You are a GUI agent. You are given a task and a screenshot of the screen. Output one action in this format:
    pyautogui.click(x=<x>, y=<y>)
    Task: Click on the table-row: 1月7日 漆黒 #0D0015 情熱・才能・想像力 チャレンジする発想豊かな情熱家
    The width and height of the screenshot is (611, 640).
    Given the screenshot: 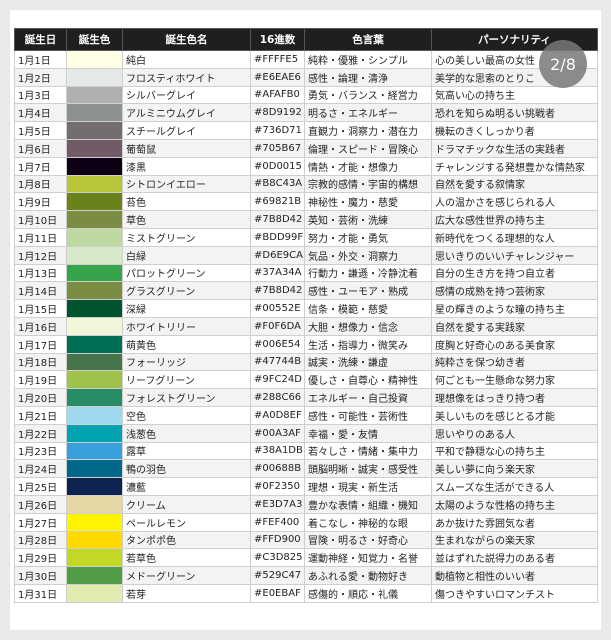 What is the action you would take?
    pyautogui.click(x=306, y=166)
    